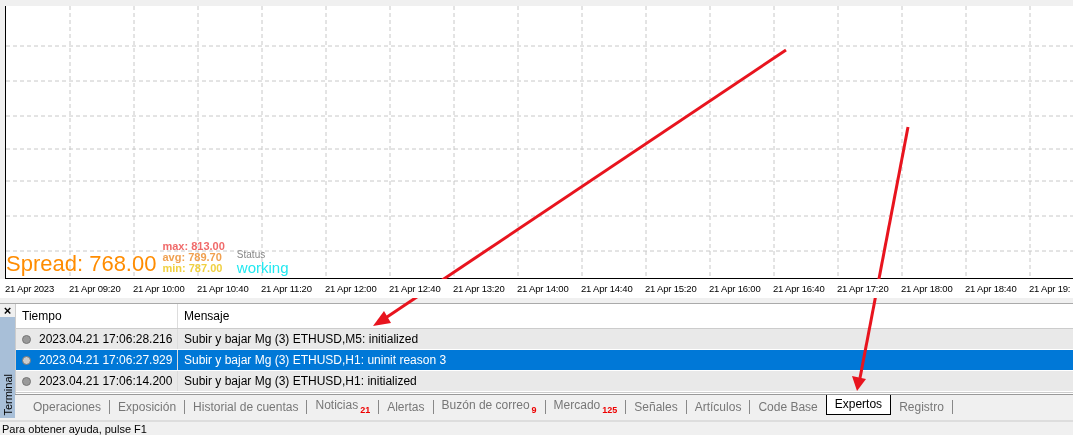 The image size is (1073, 435). I want to click on tab: Exposición, so click(147, 406).